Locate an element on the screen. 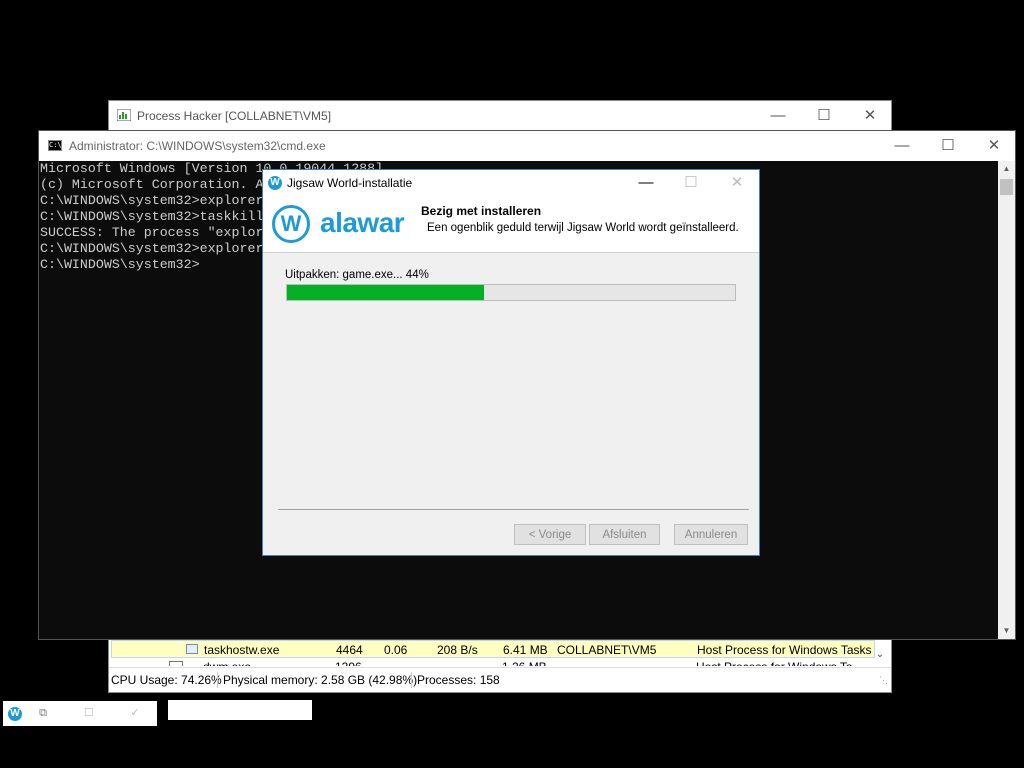  cancel-button: Annuleren is located at coordinates (711, 534).